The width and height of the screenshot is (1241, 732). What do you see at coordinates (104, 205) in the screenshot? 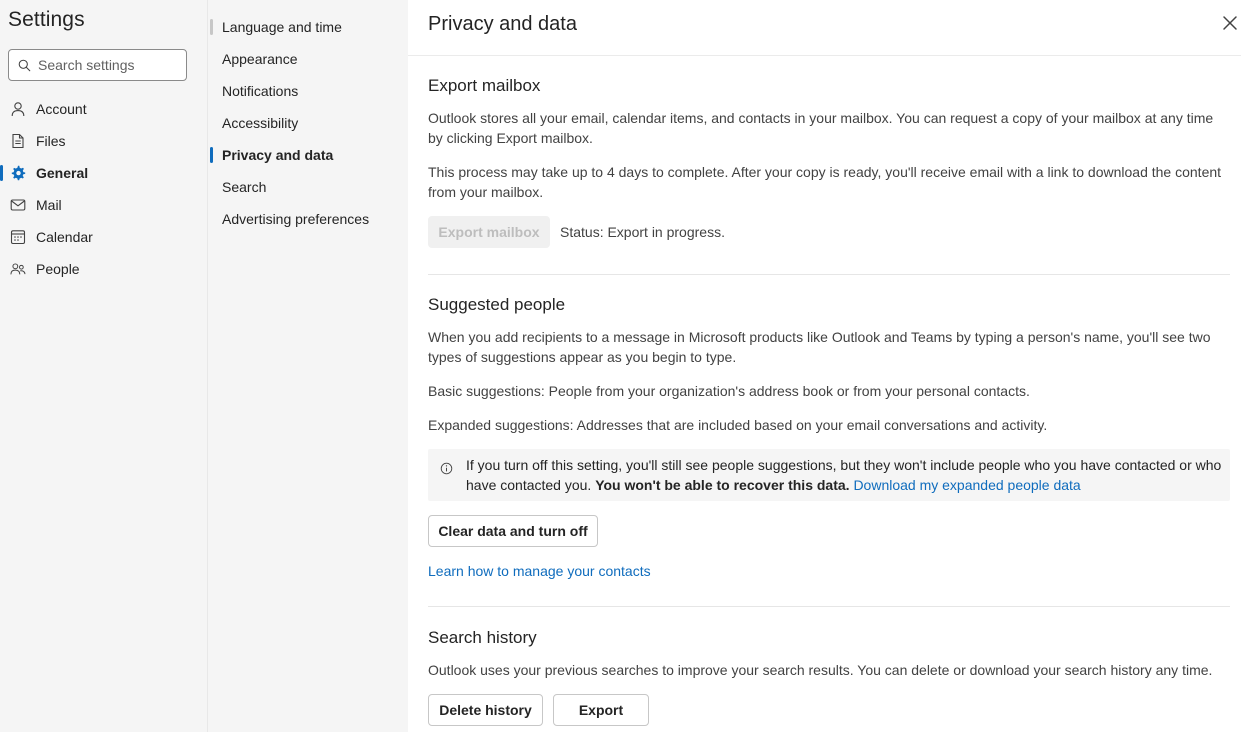
I see `nav-item-mail: Mail` at bounding box center [104, 205].